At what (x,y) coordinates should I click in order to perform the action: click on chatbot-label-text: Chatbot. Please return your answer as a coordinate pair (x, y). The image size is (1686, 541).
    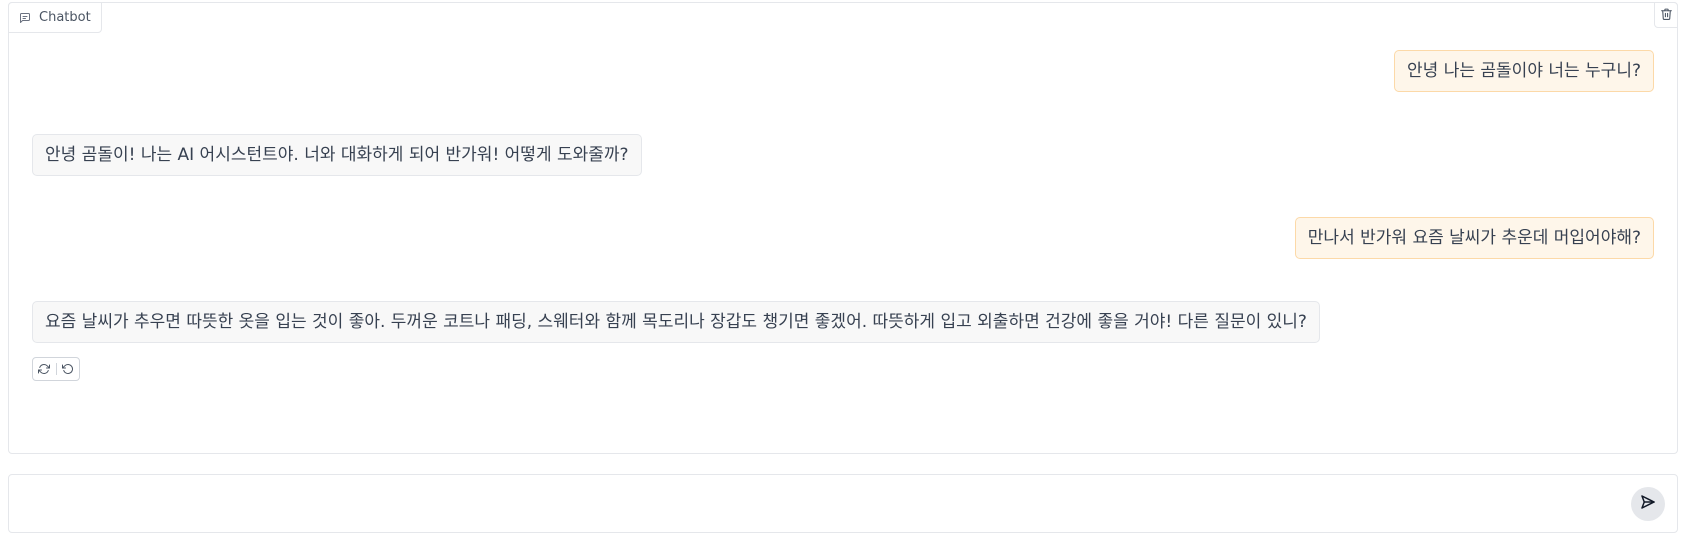
    Looking at the image, I should click on (65, 17).